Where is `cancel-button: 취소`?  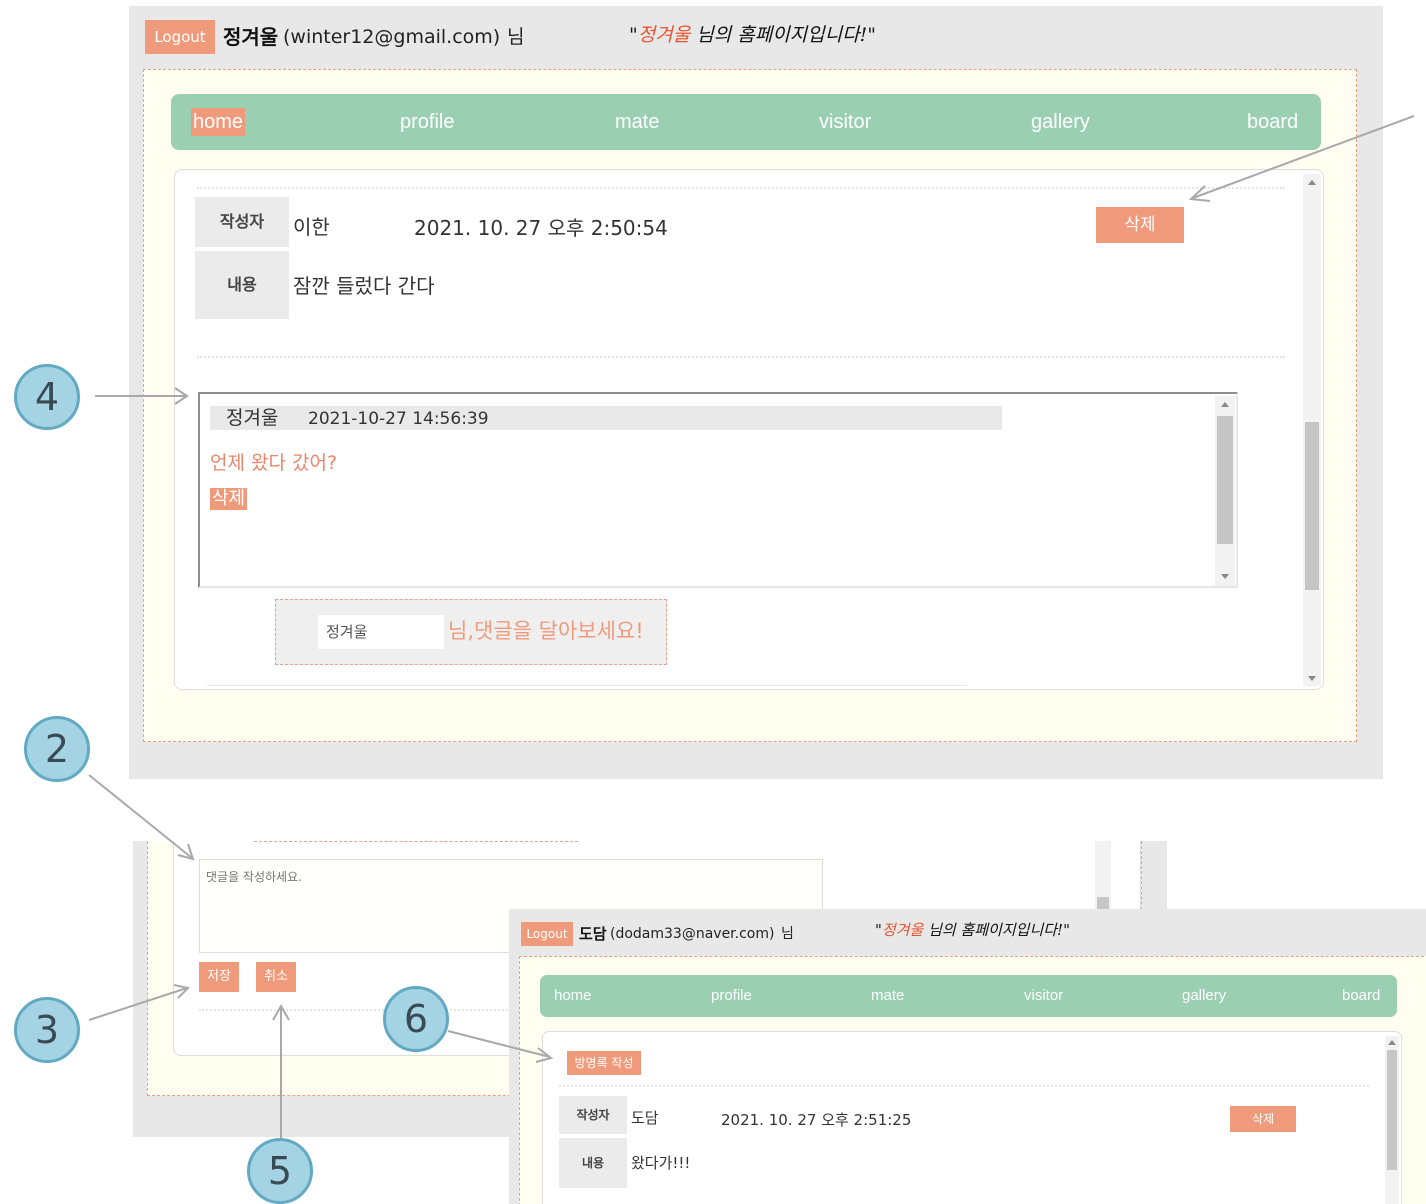
cancel-button: 취소 is located at coordinates (276, 977).